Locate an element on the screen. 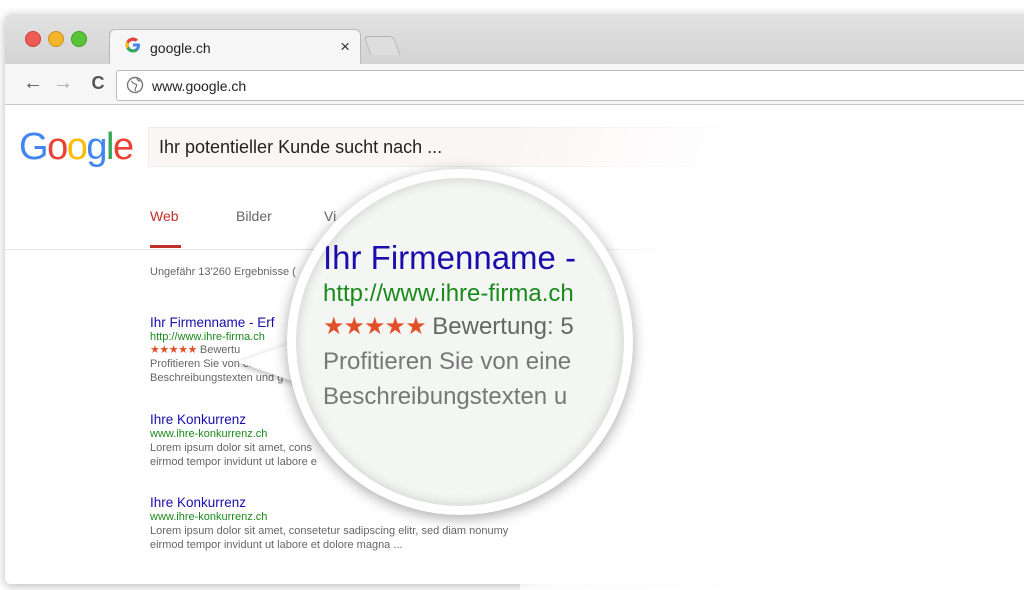 The width and height of the screenshot is (1024, 590). globe-icon is located at coordinates (135, 85).